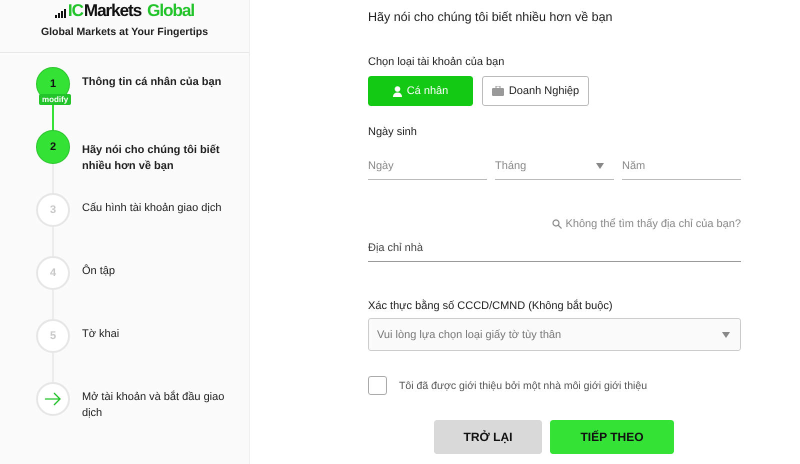 The height and width of the screenshot is (464, 800). I want to click on field-label: Ngày sinh, so click(393, 132).